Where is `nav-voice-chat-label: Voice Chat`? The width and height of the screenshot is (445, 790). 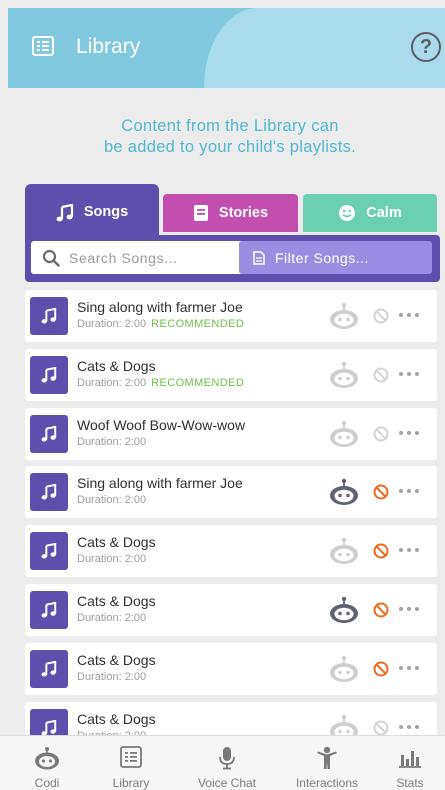
nav-voice-chat-label: Voice Chat is located at coordinates (227, 783).